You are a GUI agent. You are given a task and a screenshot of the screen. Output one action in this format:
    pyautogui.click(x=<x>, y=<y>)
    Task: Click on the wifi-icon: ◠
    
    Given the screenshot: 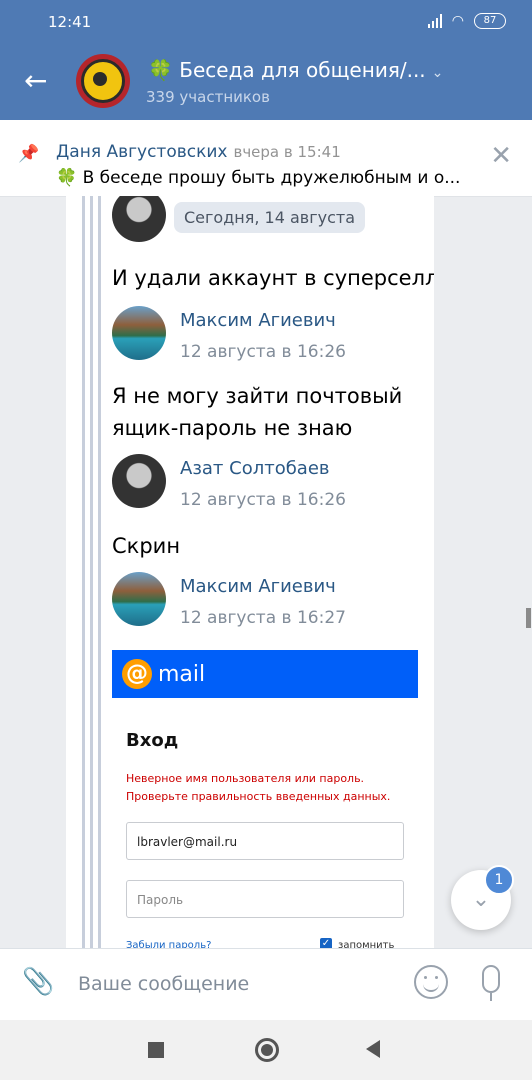 What is the action you would take?
    pyautogui.click(x=457, y=21)
    